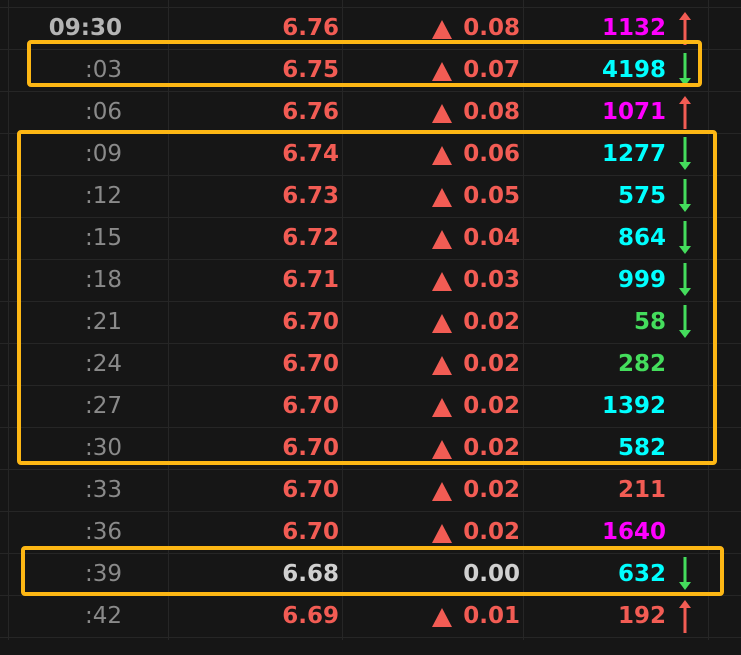 This screenshot has height=655, width=741. What do you see at coordinates (491, 112) in the screenshot?
I see `change-cell: 0.08` at bounding box center [491, 112].